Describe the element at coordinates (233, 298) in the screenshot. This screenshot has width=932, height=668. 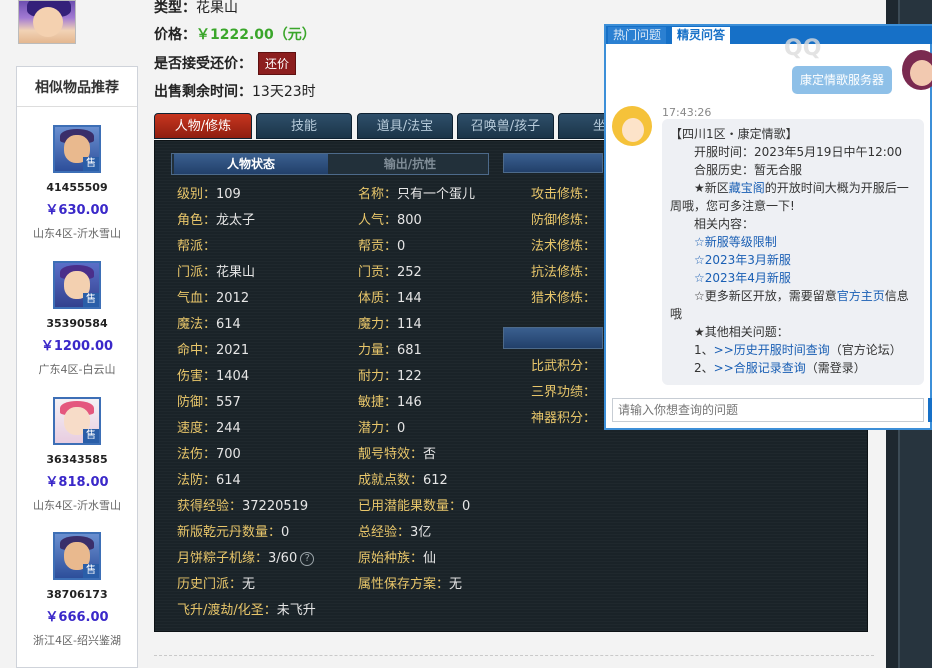
I see `stat-value: 2012` at that location.